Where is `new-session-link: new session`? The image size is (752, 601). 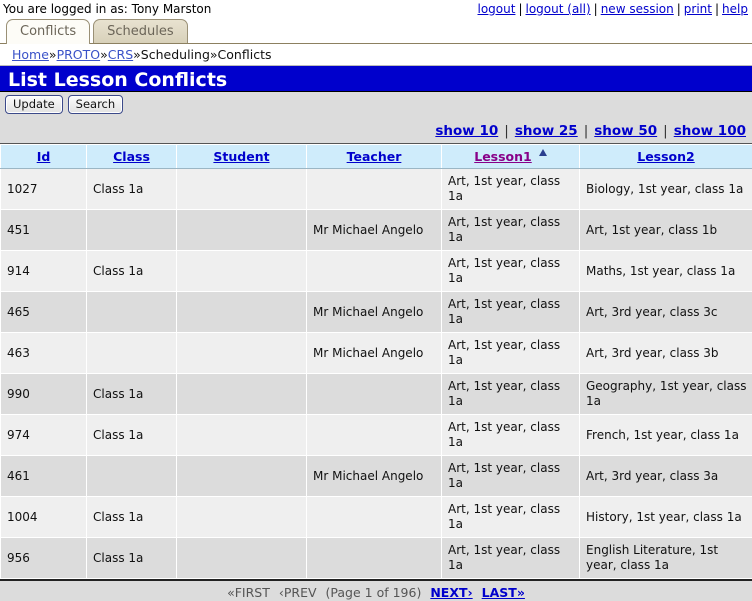 new-session-link: new session is located at coordinates (637, 9).